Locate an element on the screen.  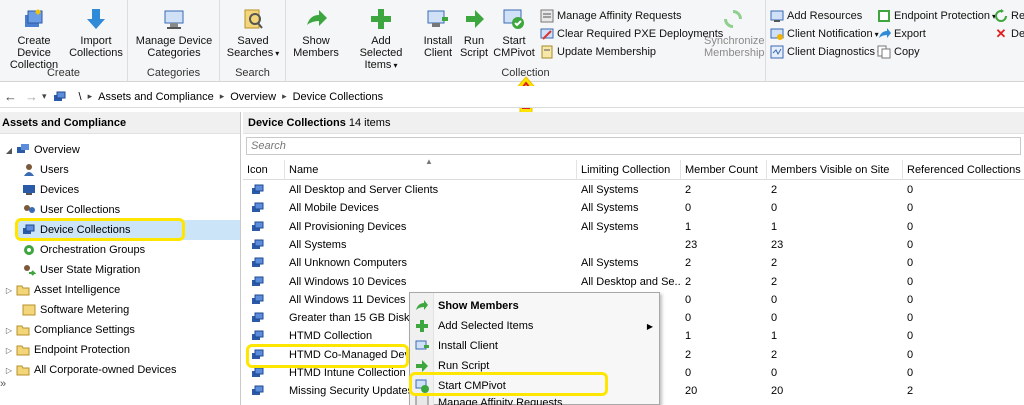
nav-item-overview: ◢ Overview is located at coordinates (42, 150).